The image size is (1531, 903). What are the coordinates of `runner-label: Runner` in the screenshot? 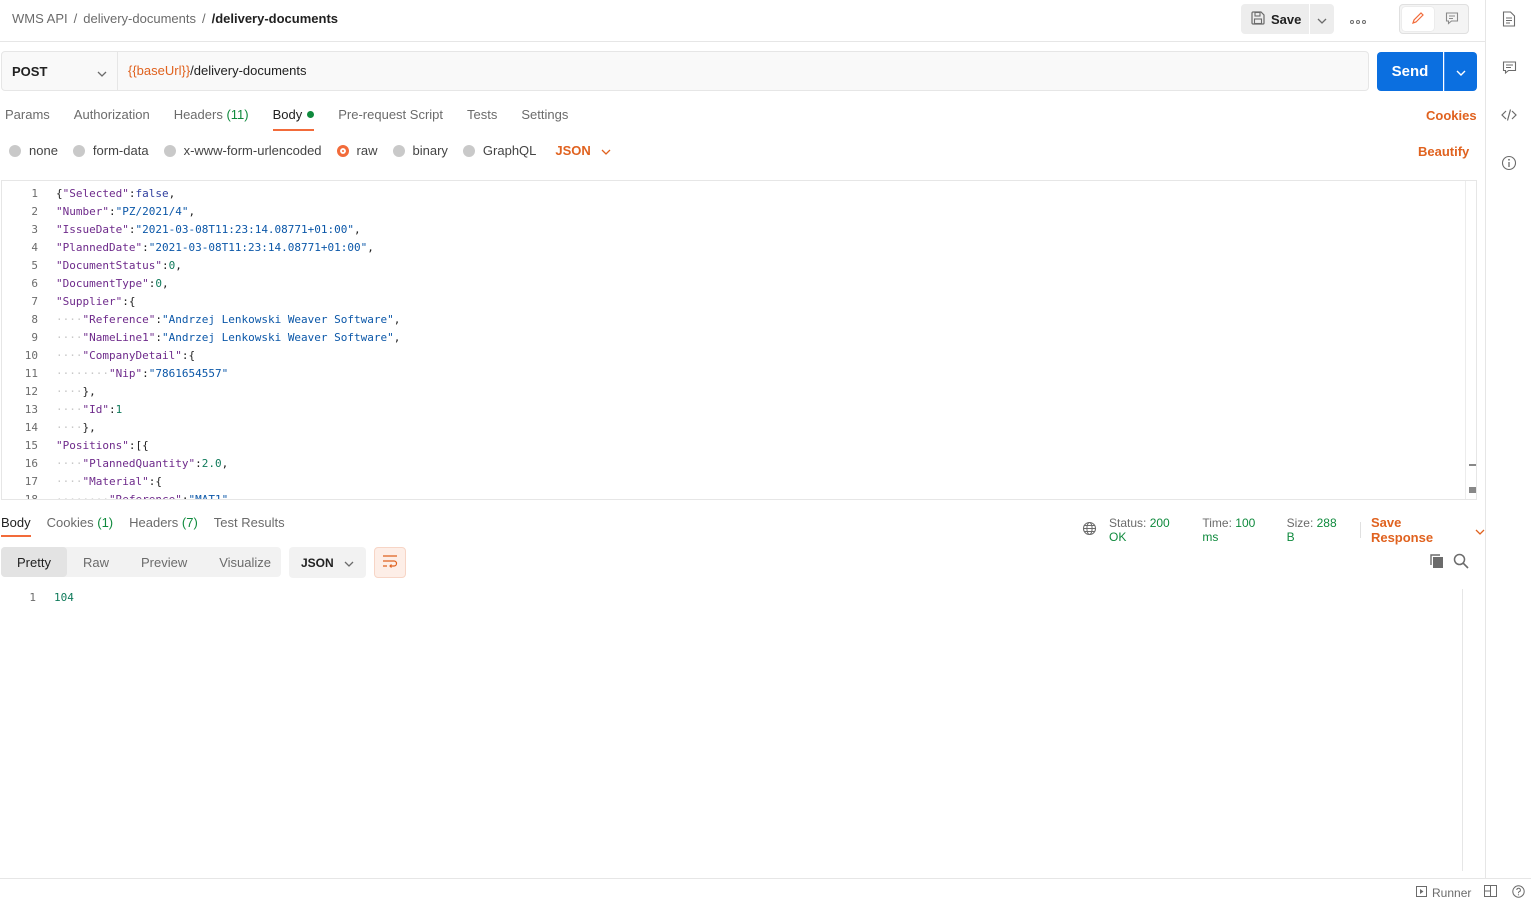 It's located at (1452, 893).